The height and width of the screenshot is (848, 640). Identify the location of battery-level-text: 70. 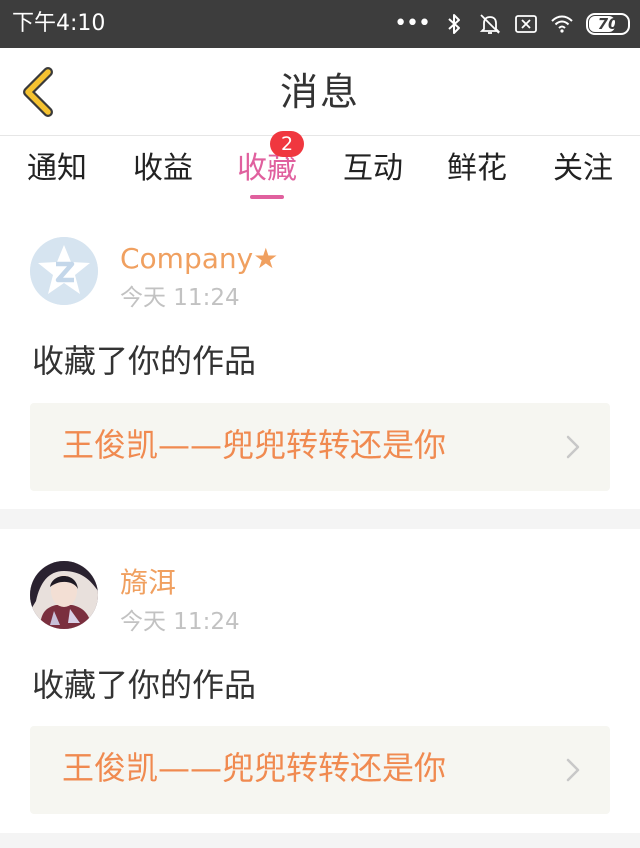
(608, 24).